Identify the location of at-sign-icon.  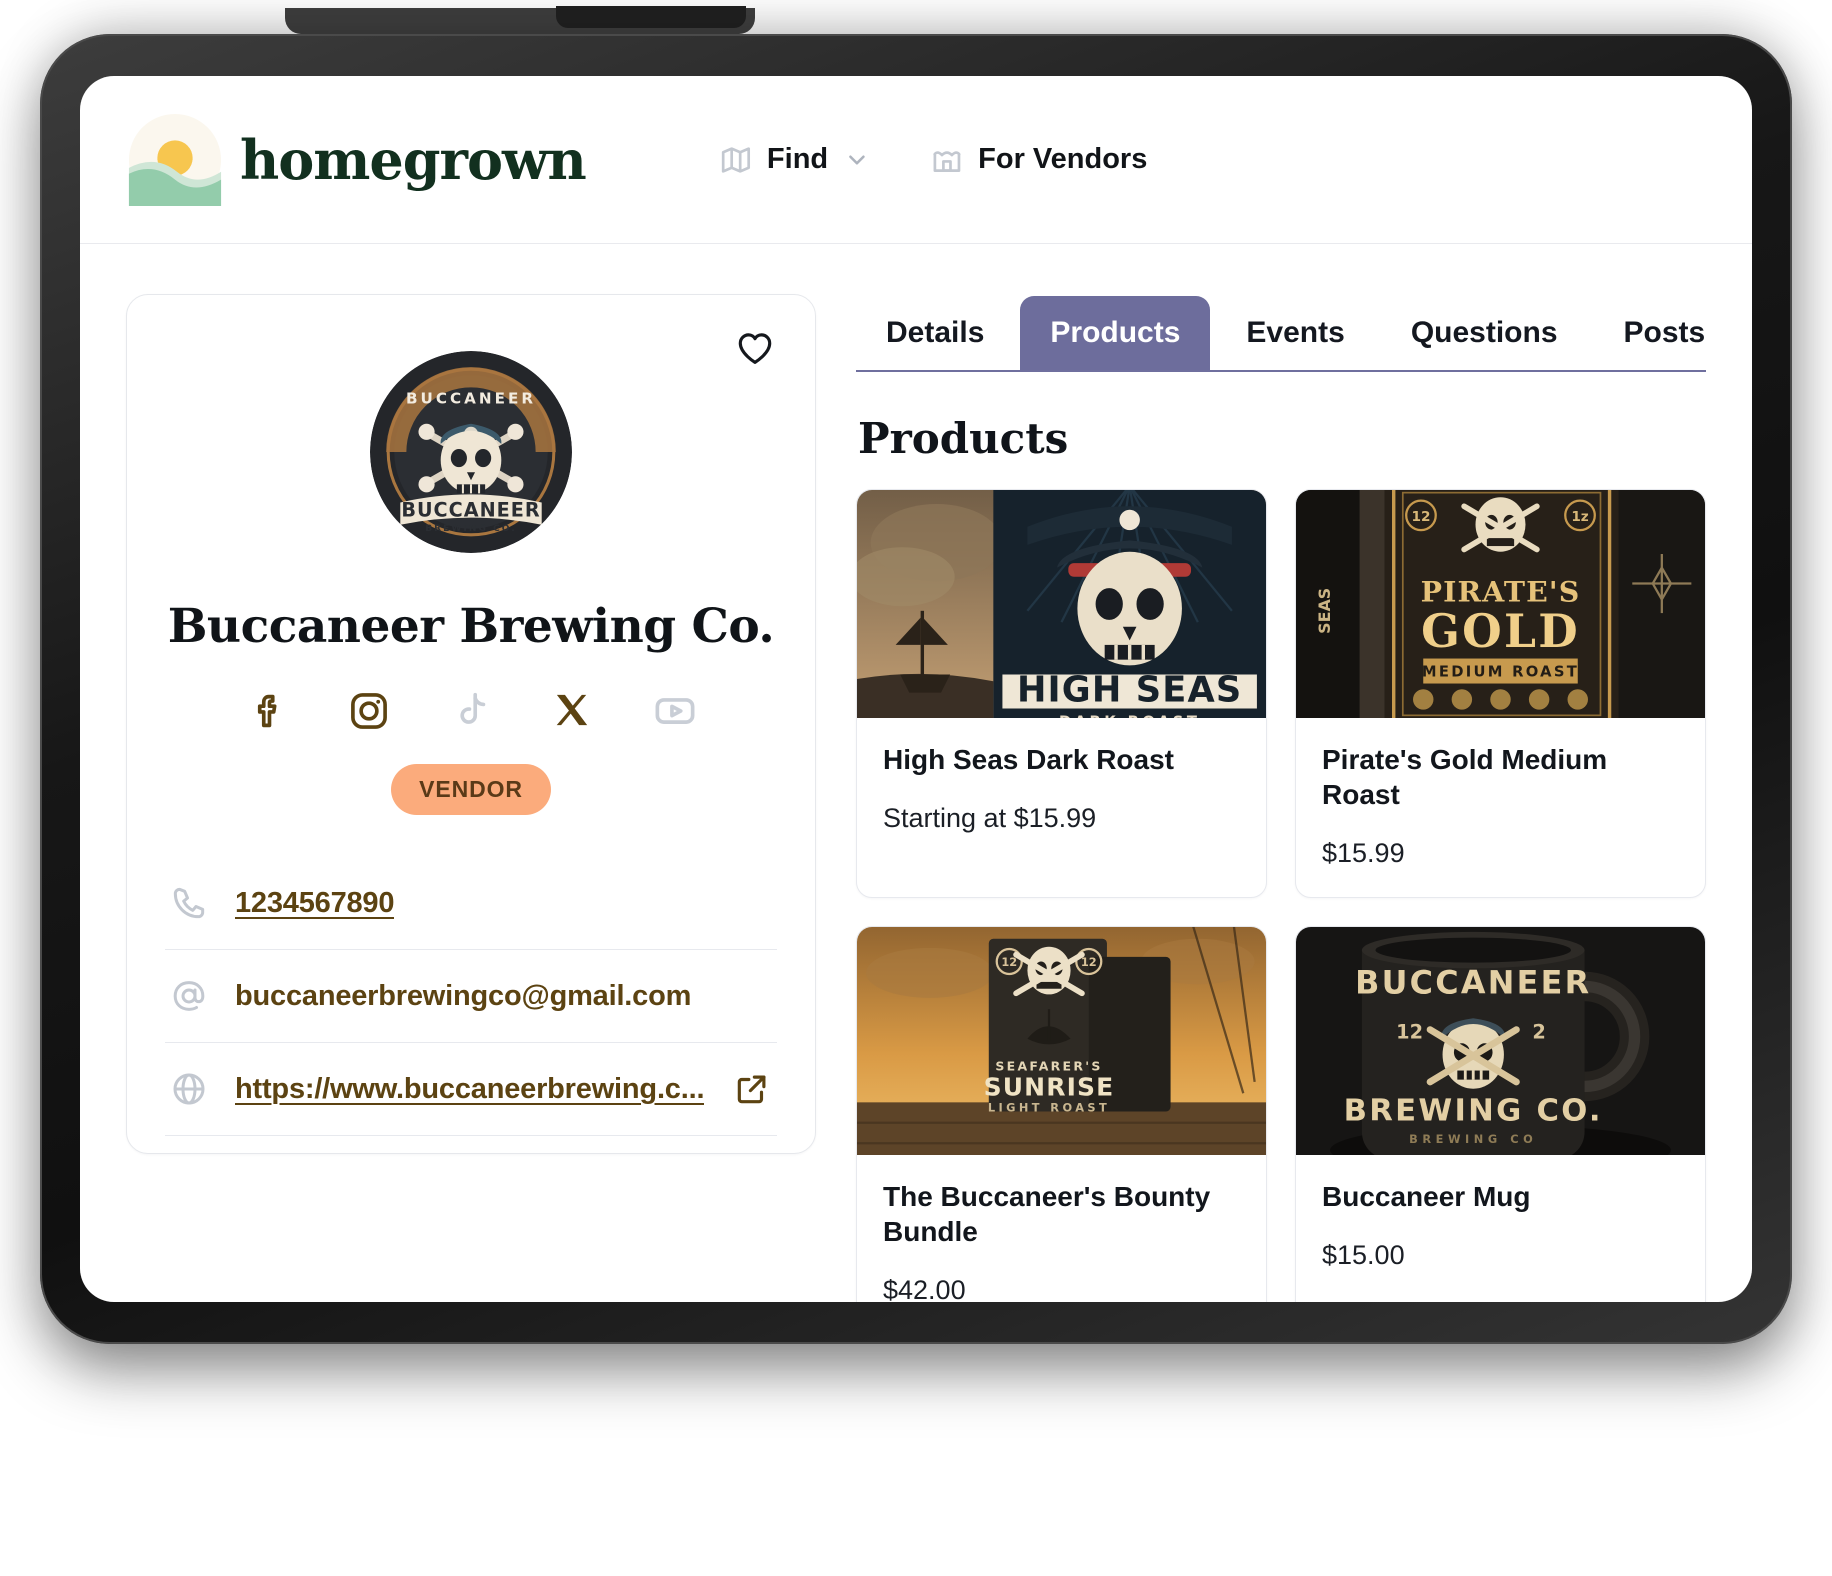
(189, 996).